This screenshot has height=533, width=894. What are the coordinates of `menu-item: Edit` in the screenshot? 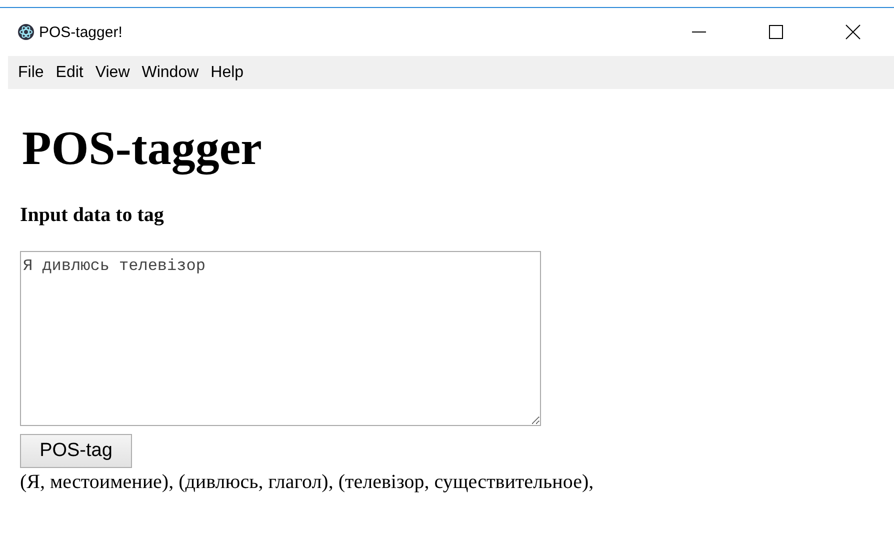 It's located at (70, 73).